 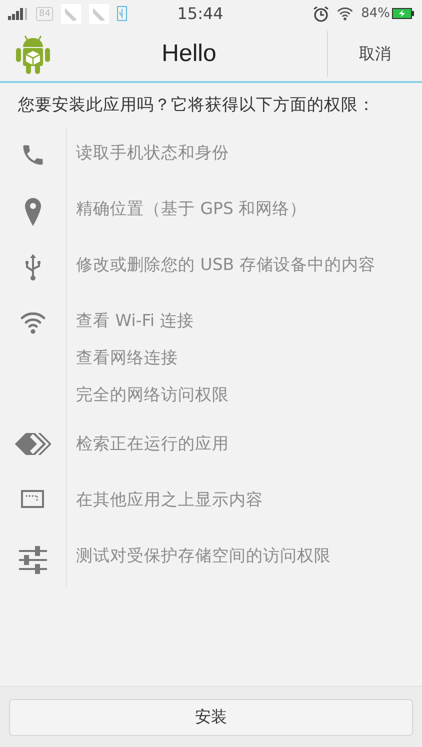 I want to click on usb-icon, so click(x=33, y=268).